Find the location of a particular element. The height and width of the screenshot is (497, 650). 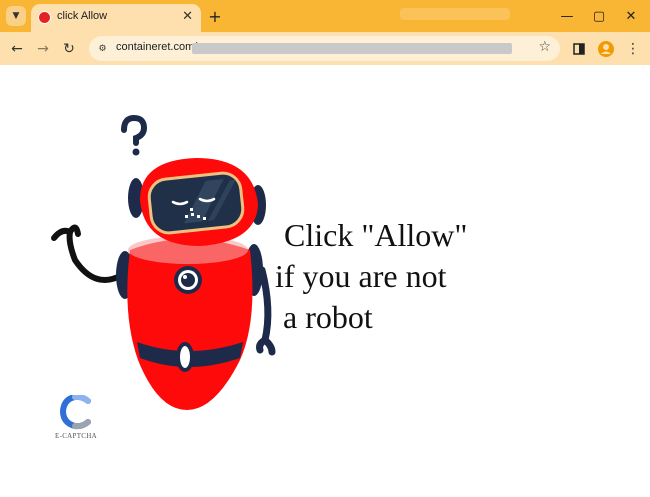

close-icon: ✕ is located at coordinates (631, 16).